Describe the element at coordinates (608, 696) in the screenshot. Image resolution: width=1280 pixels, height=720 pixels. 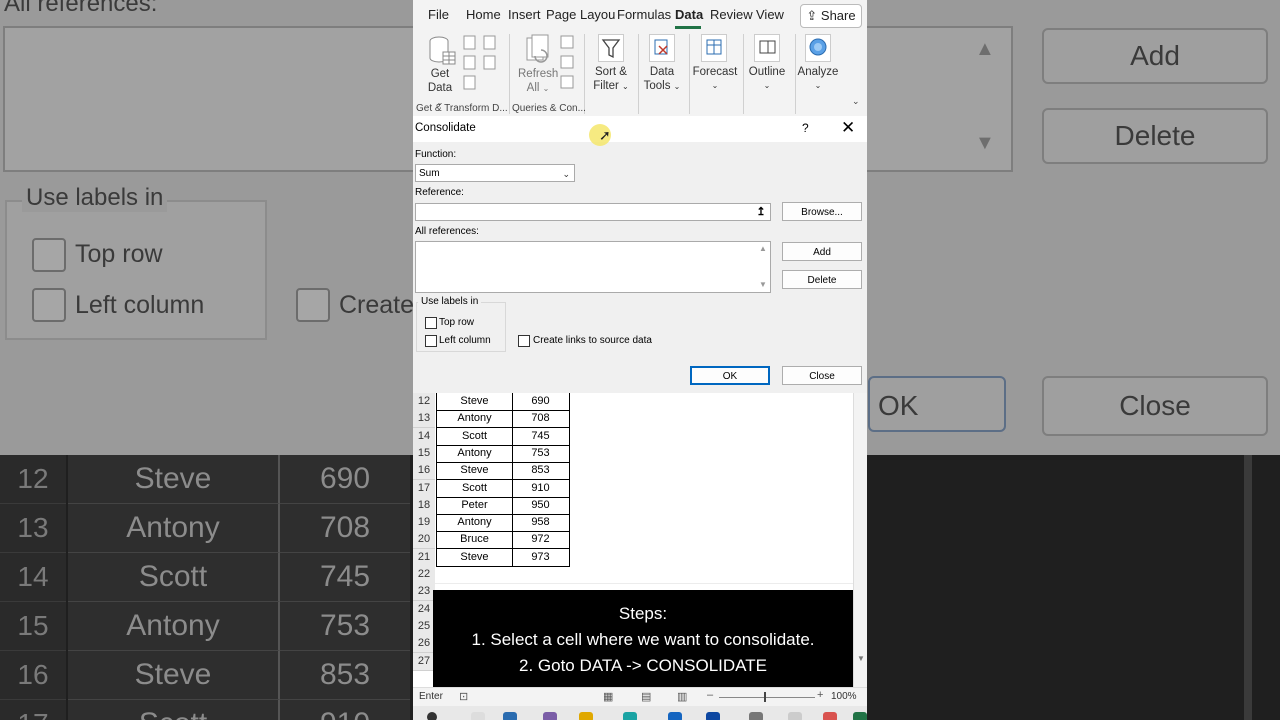
I see `normal-view-icon: ▦` at that location.